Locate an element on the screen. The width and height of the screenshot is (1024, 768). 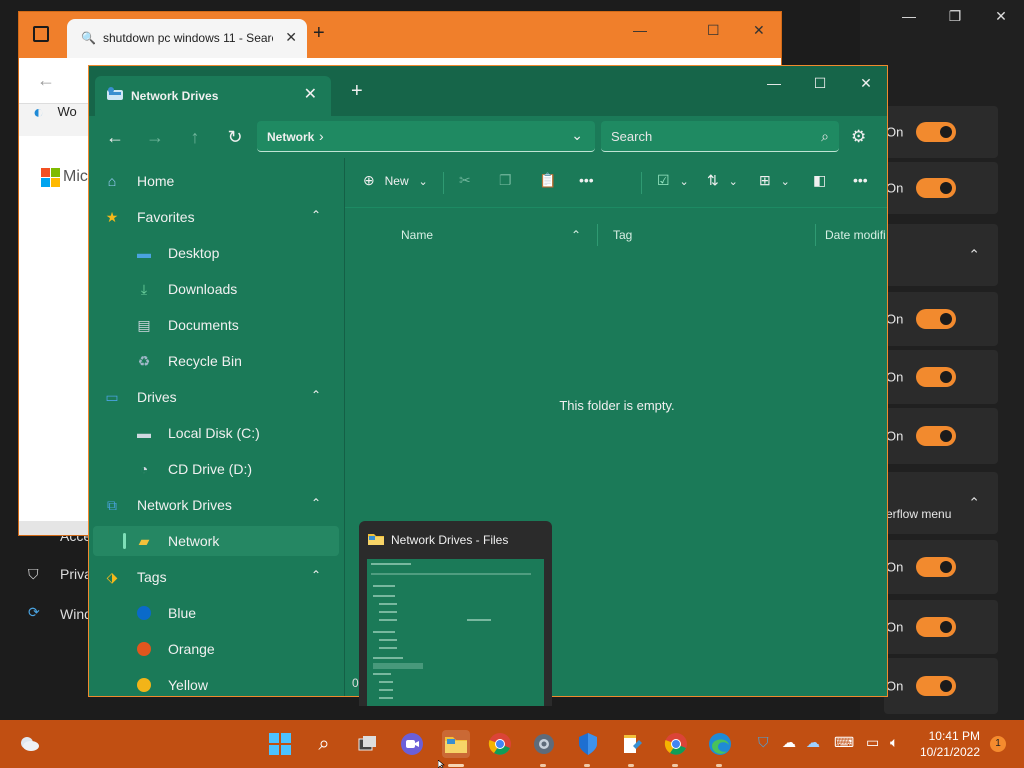
sidebar-item-recycle-bin: ♻ Recycle Bin is located at coordinates (214, 361).